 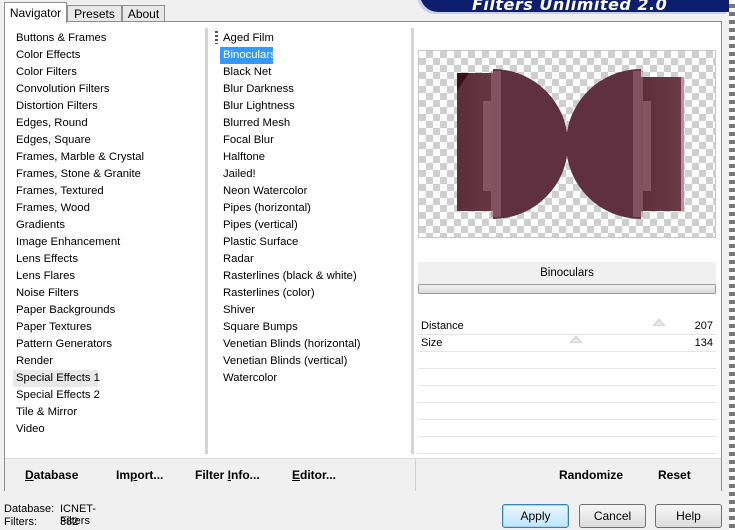 I want to click on category-item: Pattern Generators, so click(x=78, y=344).